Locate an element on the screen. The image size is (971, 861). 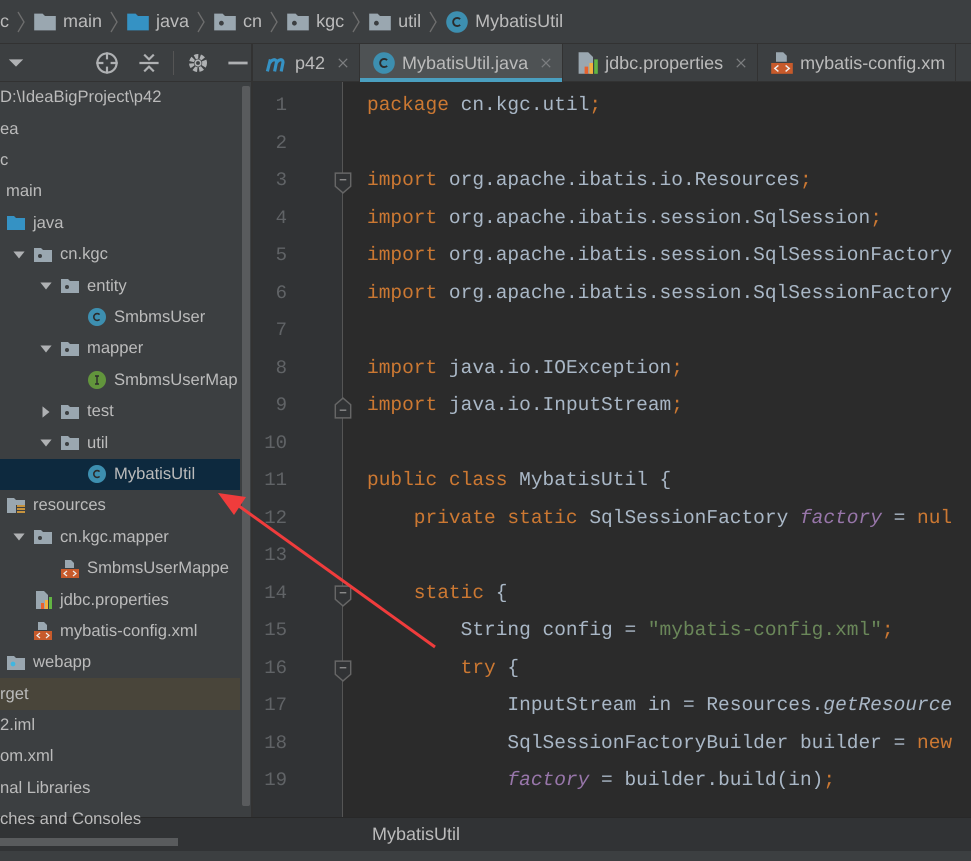
tree-item: cn.kgc is located at coordinates (120, 254).